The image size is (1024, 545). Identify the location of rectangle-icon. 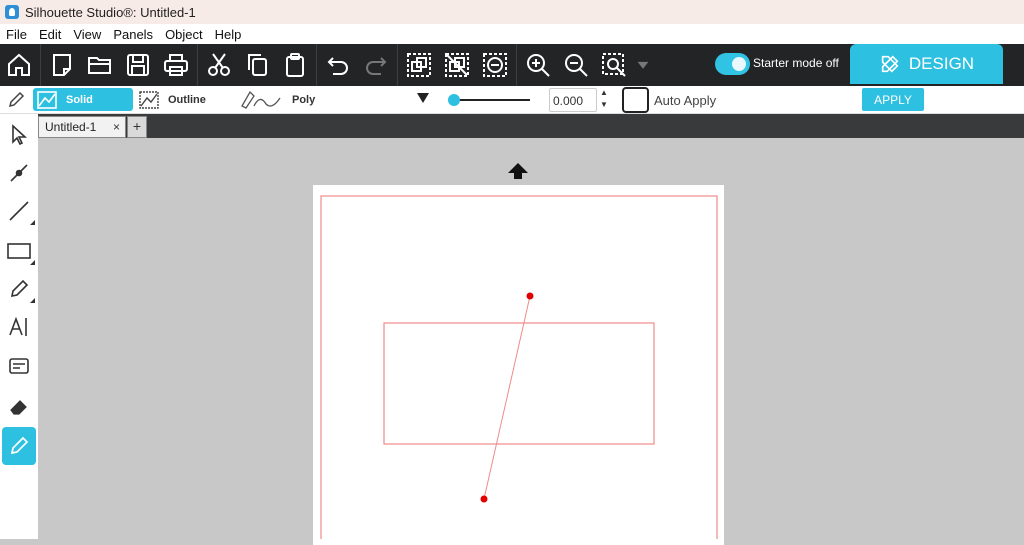
(19, 251).